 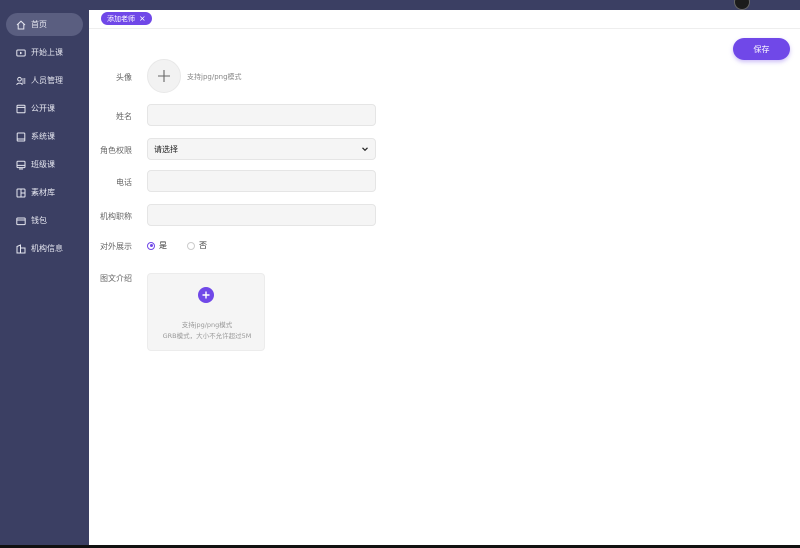 I want to click on avatar, so click(x=742, y=5).